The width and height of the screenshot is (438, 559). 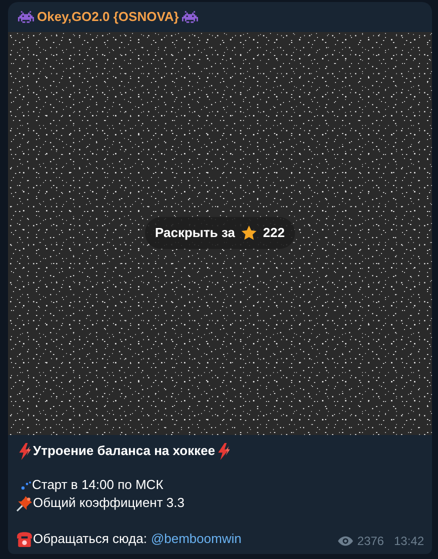 What do you see at coordinates (346, 541) in the screenshot?
I see `eye-icon` at bounding box center [346, 541].